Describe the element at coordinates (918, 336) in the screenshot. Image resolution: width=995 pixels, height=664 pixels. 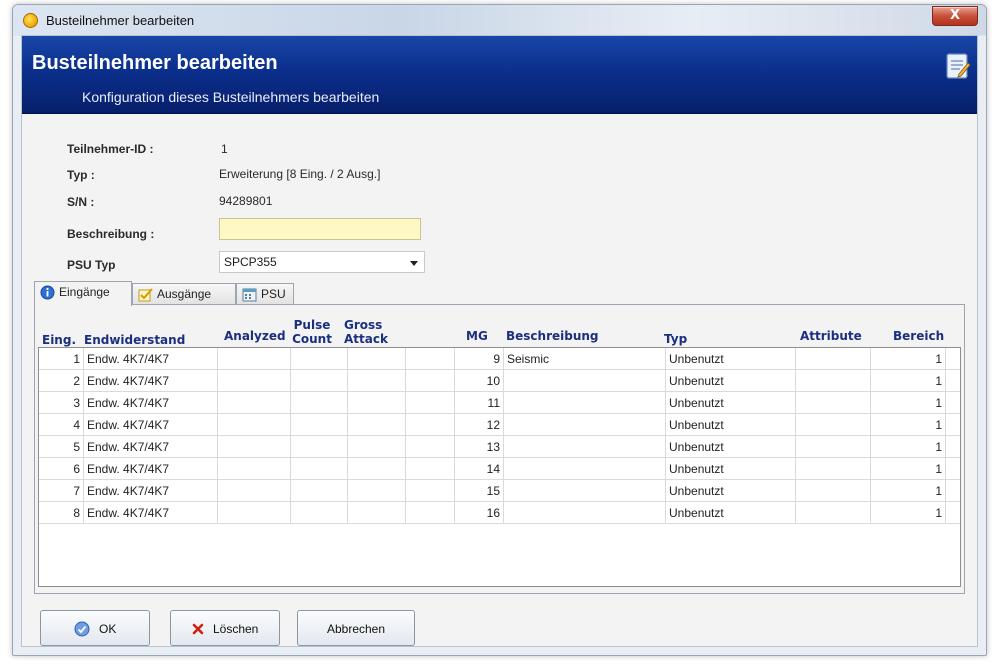
I see `col-header-bereich: Bereich` at that location.